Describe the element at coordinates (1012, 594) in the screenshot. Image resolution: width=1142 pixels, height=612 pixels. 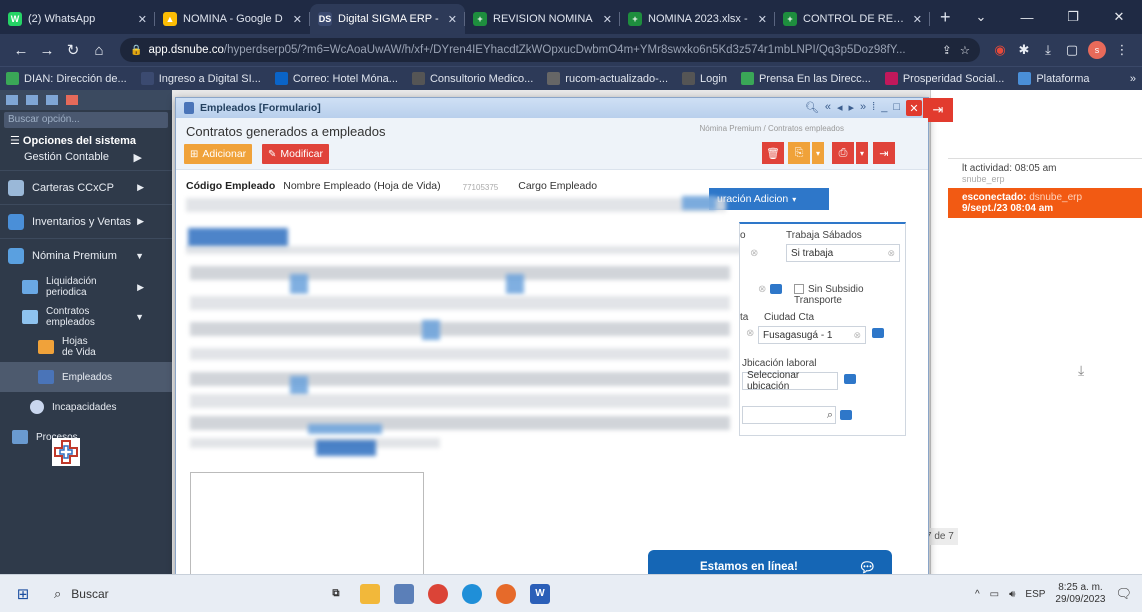
I see `volume-icon: 🔊︎` at that location.